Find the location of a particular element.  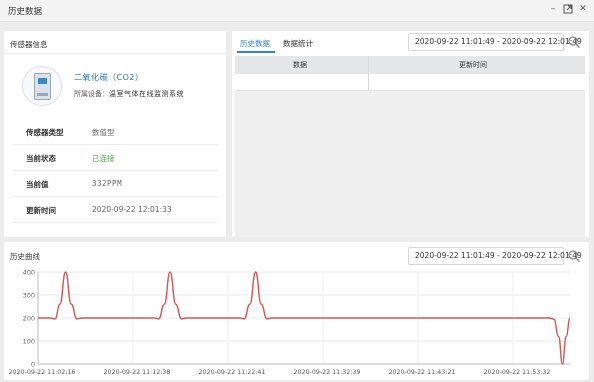

x-tick-label: 2020-09-22 11:12:38 is located at coordinates (137, 372).